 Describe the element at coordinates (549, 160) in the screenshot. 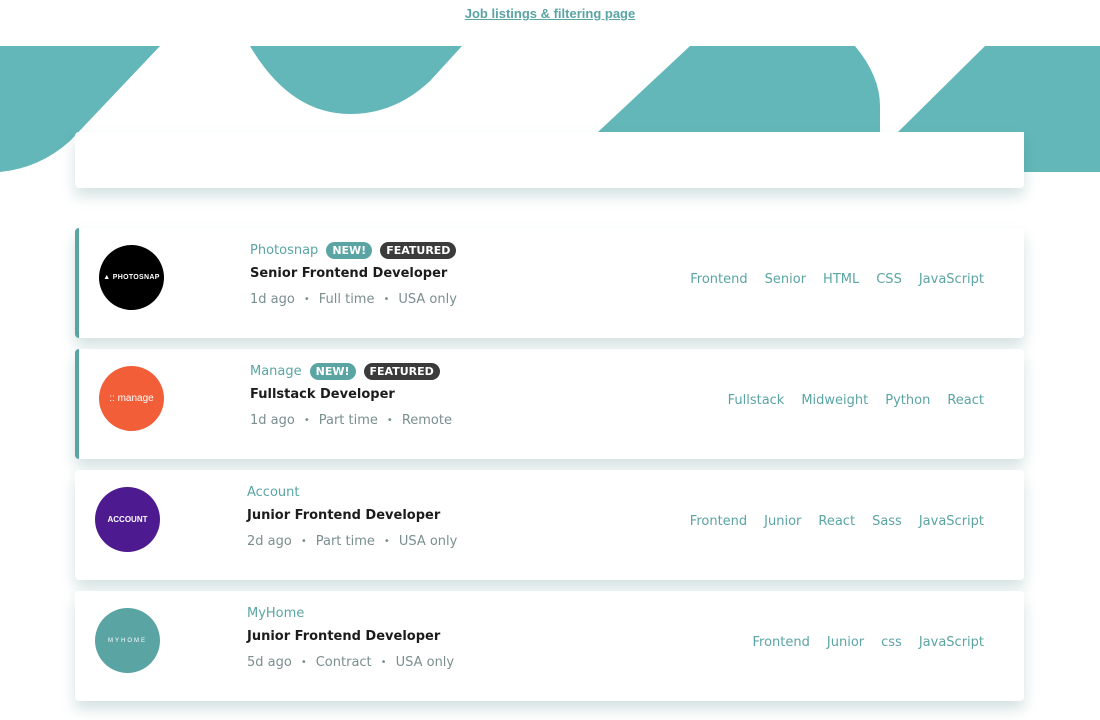

I see `filter-bar` at that location.